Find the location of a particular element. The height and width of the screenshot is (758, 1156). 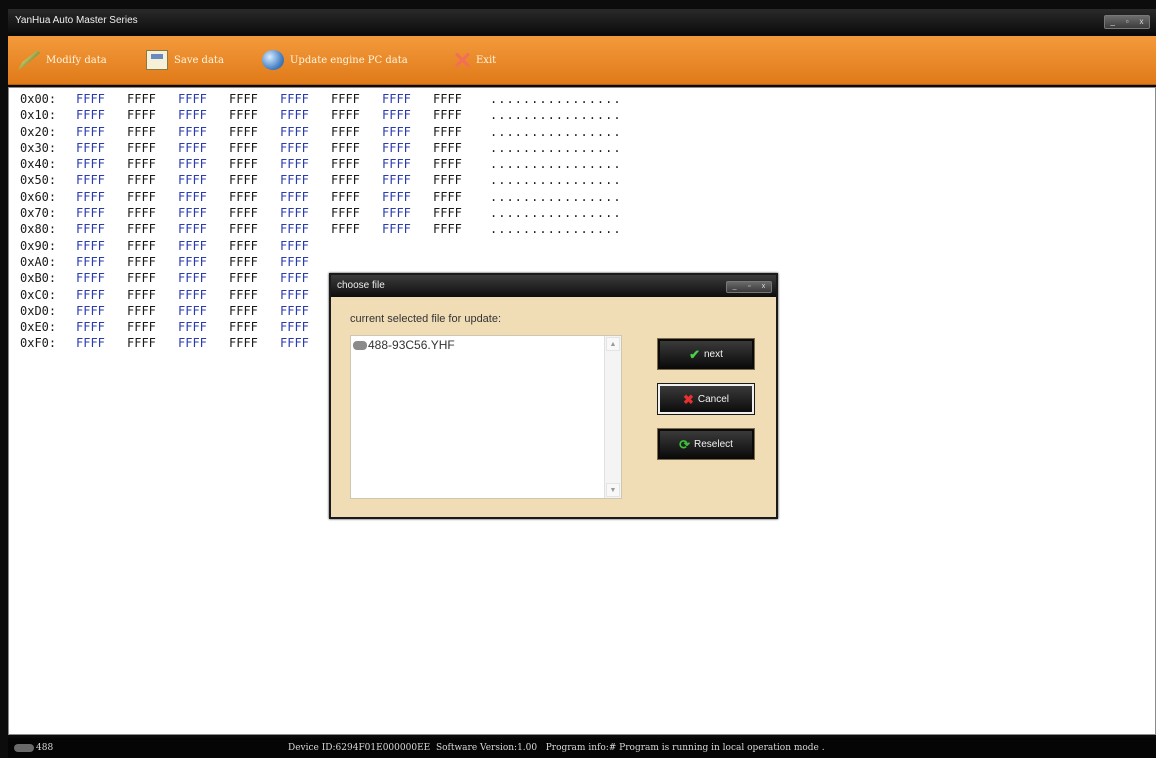

file-list: 488-93C56.YHF ▲ ▼ is located at coordinates (486, 417).